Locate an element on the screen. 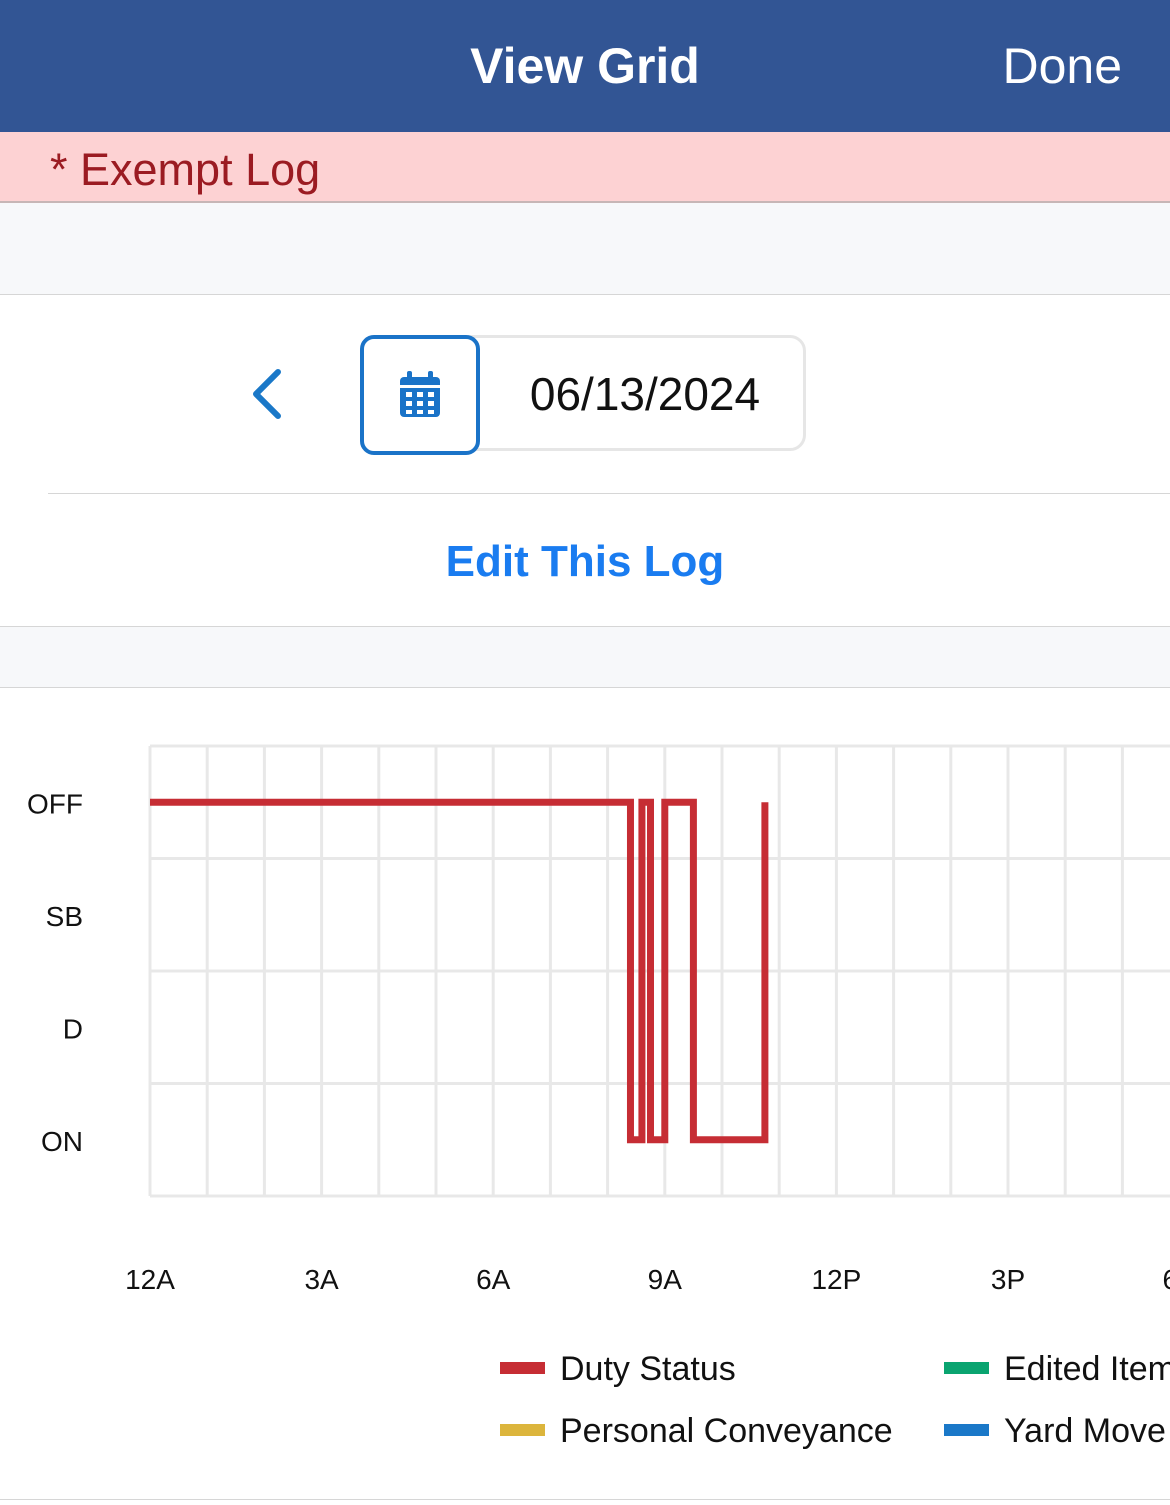  done-button: Done is located at coordinates (1062, 66).